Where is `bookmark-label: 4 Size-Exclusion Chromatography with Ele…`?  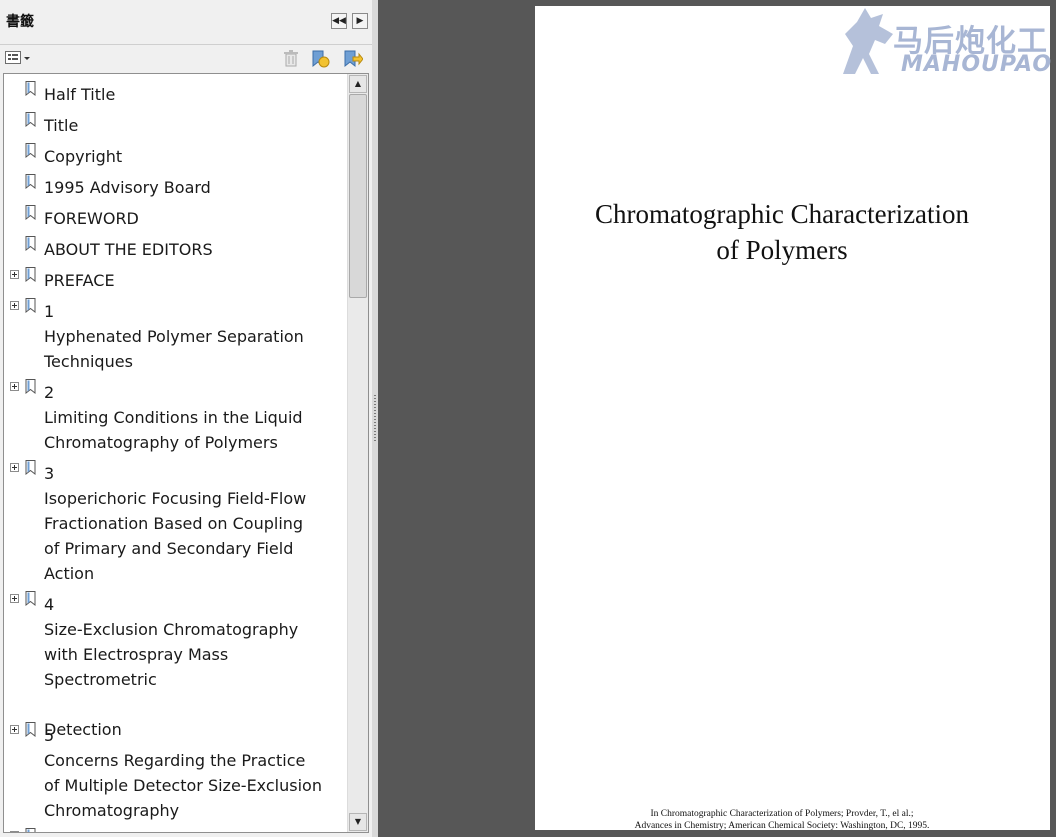
bookmark-label: 4 Size-Exclusion Chromatography with Ele… is located at coordinates (194, 667).